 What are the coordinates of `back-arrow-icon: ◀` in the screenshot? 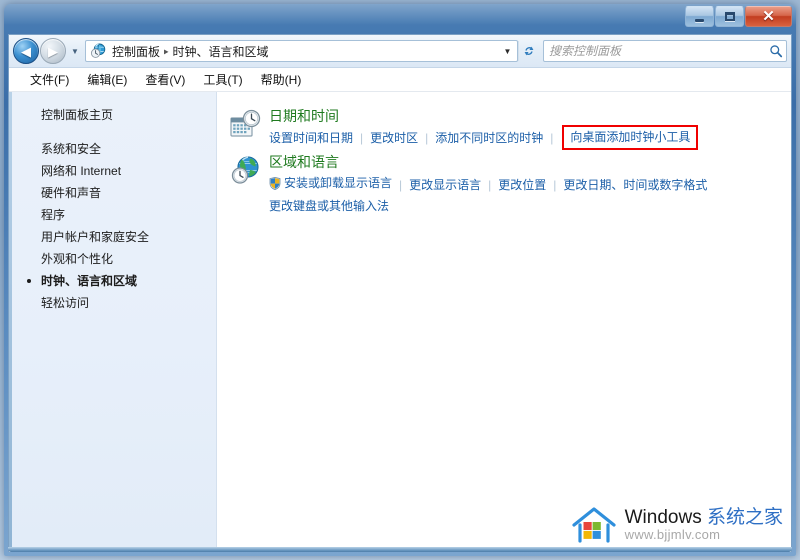 It's located at (26, 51).